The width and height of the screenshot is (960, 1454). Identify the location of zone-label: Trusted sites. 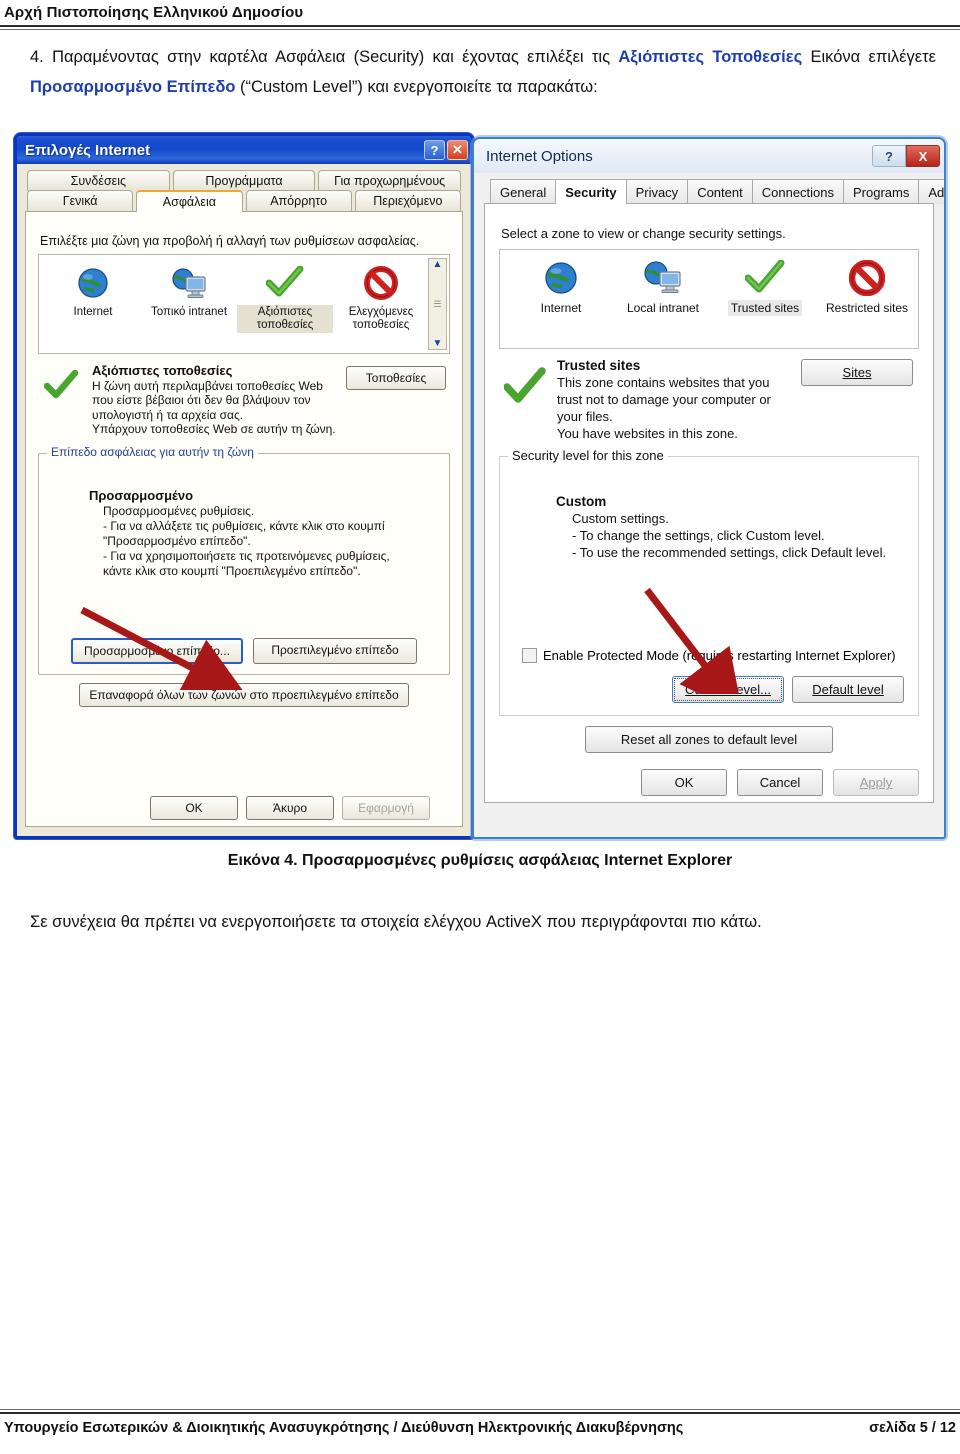
(765, 308).